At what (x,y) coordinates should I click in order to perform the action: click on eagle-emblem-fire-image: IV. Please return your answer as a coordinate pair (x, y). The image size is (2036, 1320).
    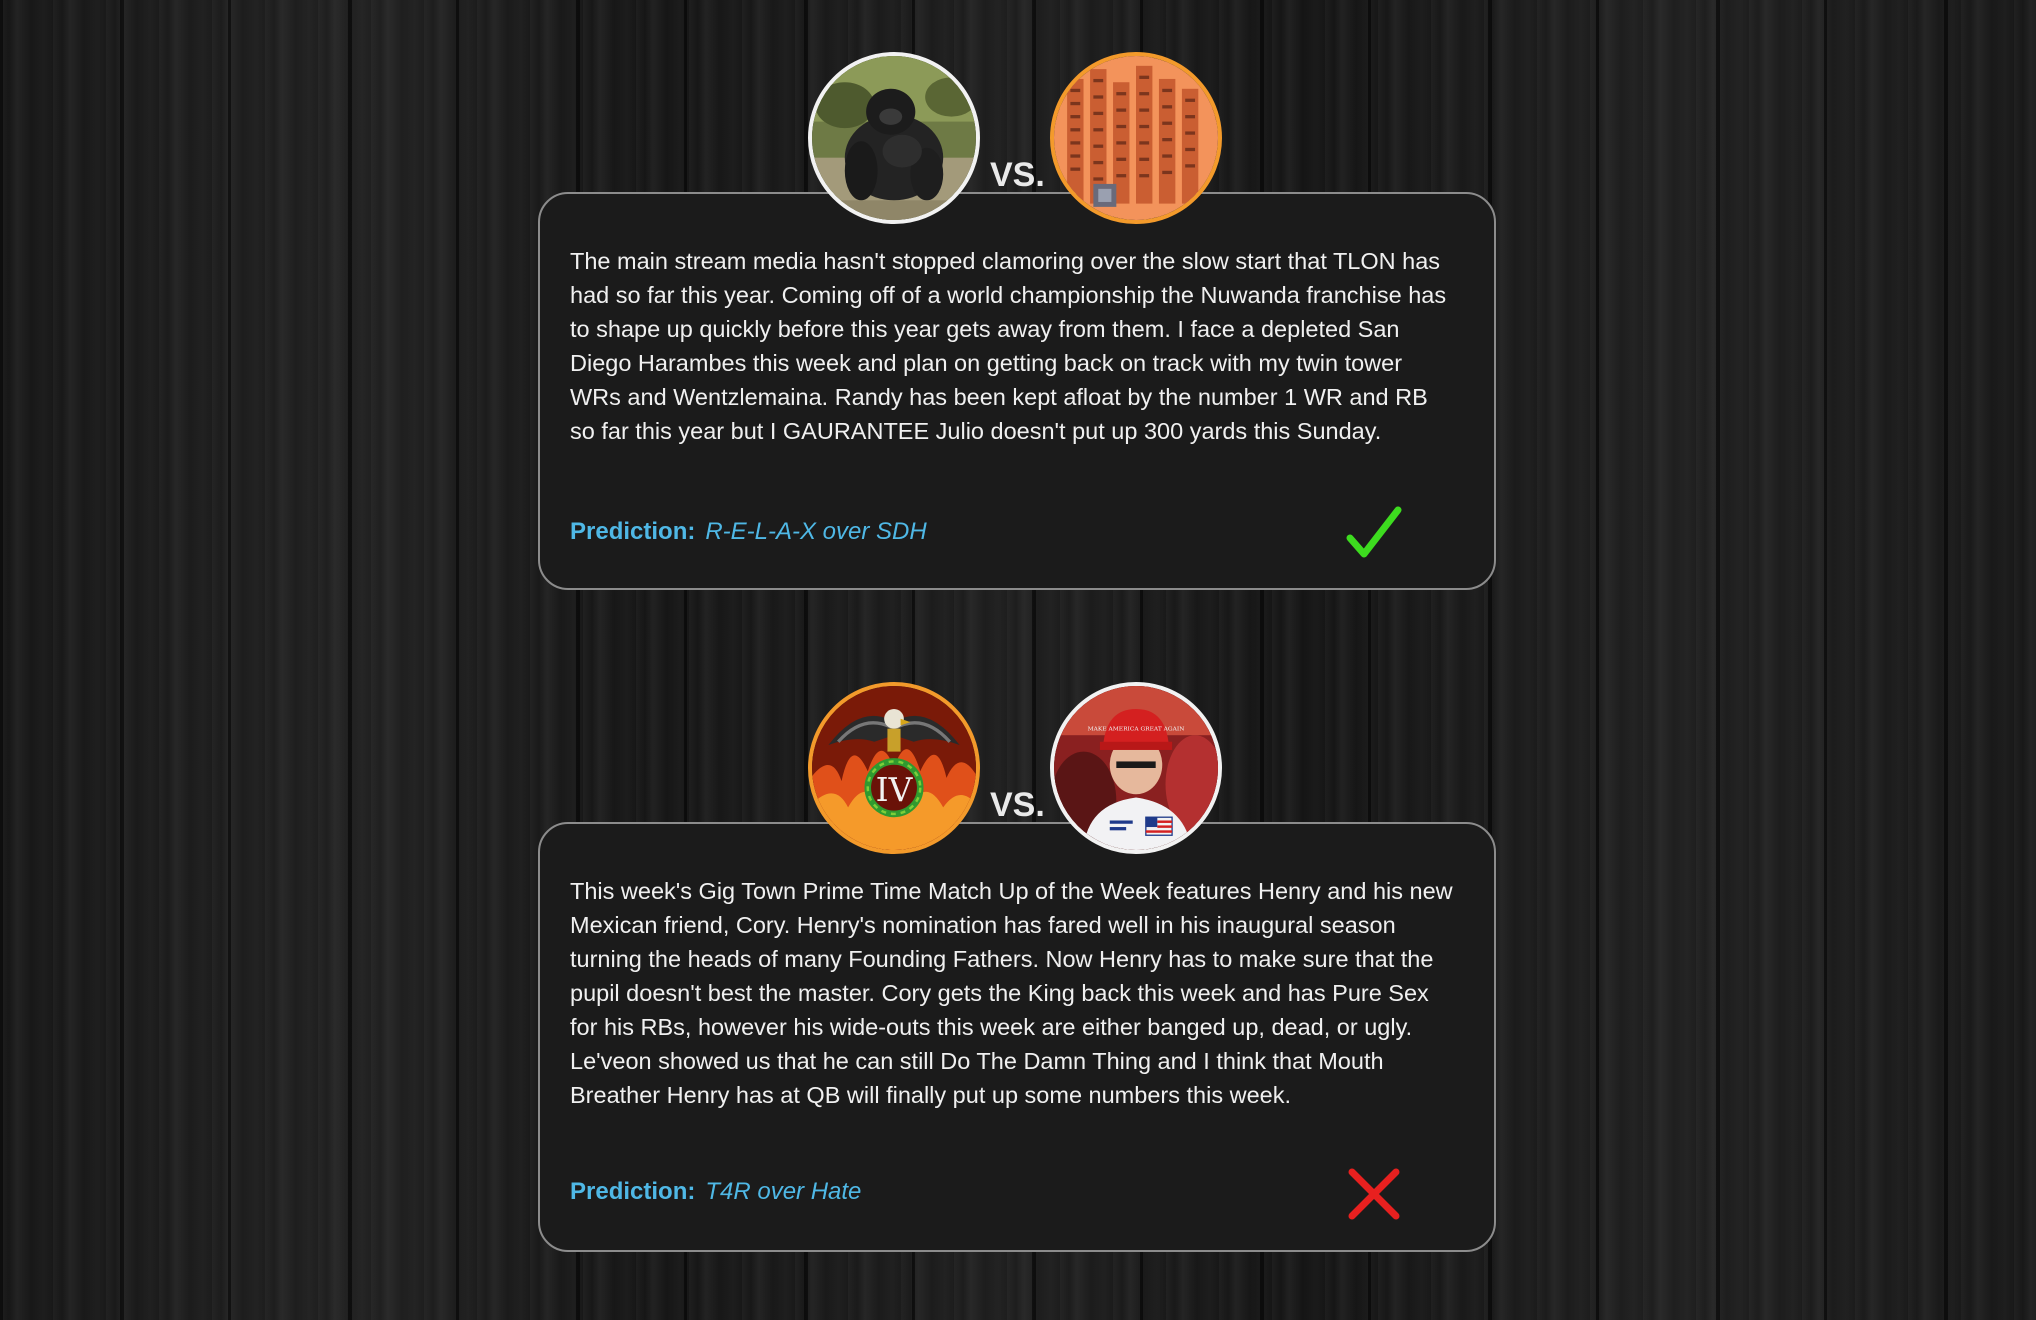
    Looking at the image, I should click on (894, 768).